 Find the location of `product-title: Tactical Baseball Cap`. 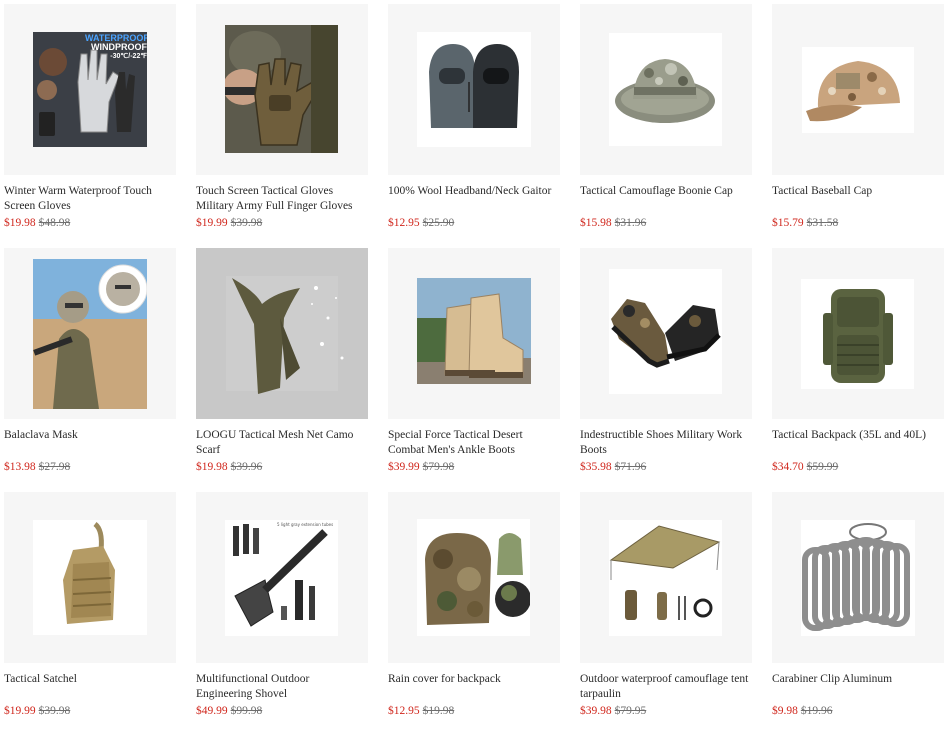

product-title: Tactical Baseball Cap is located at coordinates (858, 199).